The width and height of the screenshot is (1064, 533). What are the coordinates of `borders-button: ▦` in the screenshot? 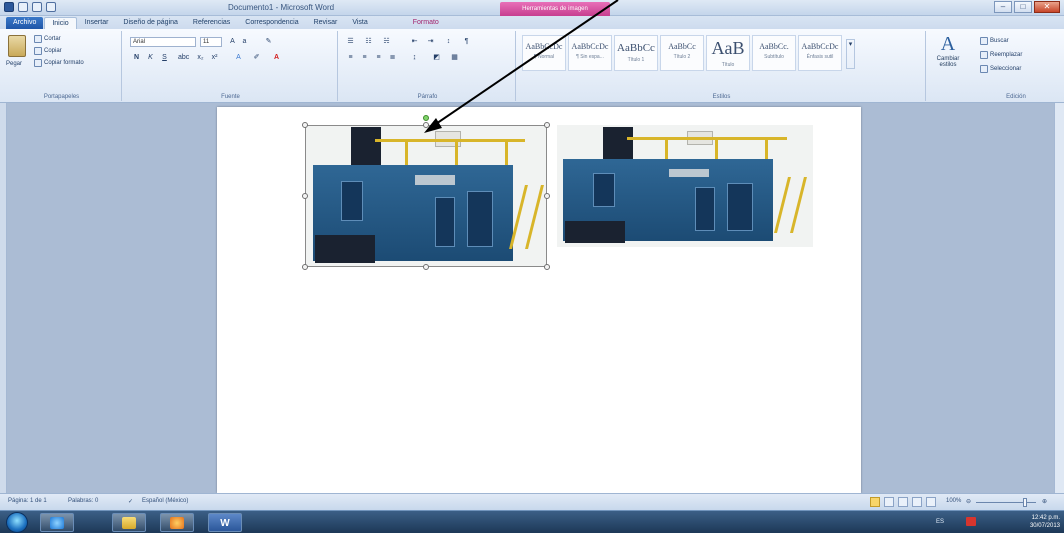 It's located at (454, 57).